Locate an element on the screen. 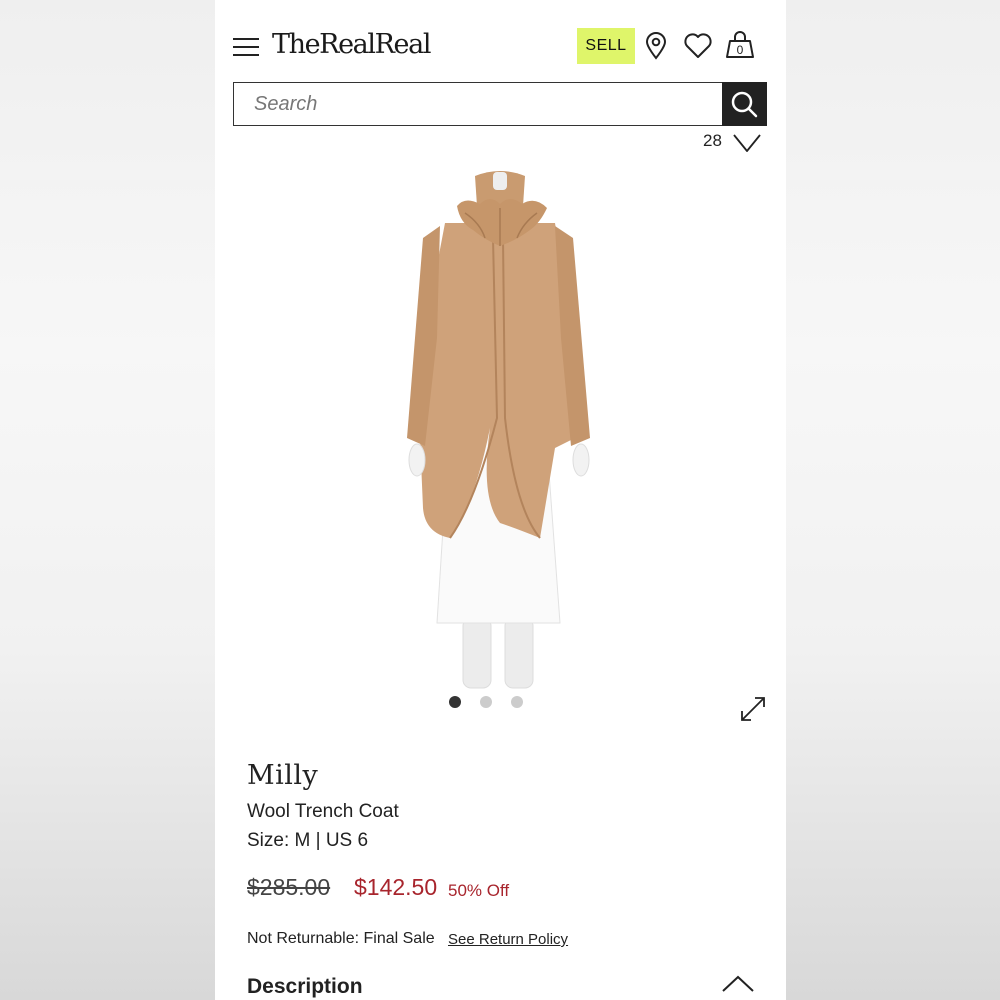 Image resolution: width=1000 pixels, height=1000 pixels. search-icon is located at coordinates (744, 104).